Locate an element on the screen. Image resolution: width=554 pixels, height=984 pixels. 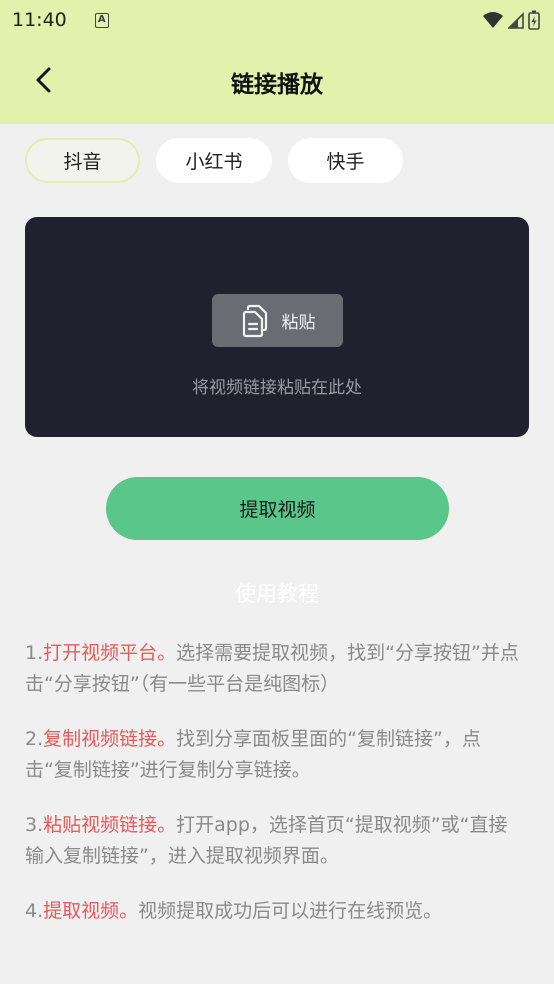
step-highlight: 粘贴视频链接。 is located at coordinates (110, 825).